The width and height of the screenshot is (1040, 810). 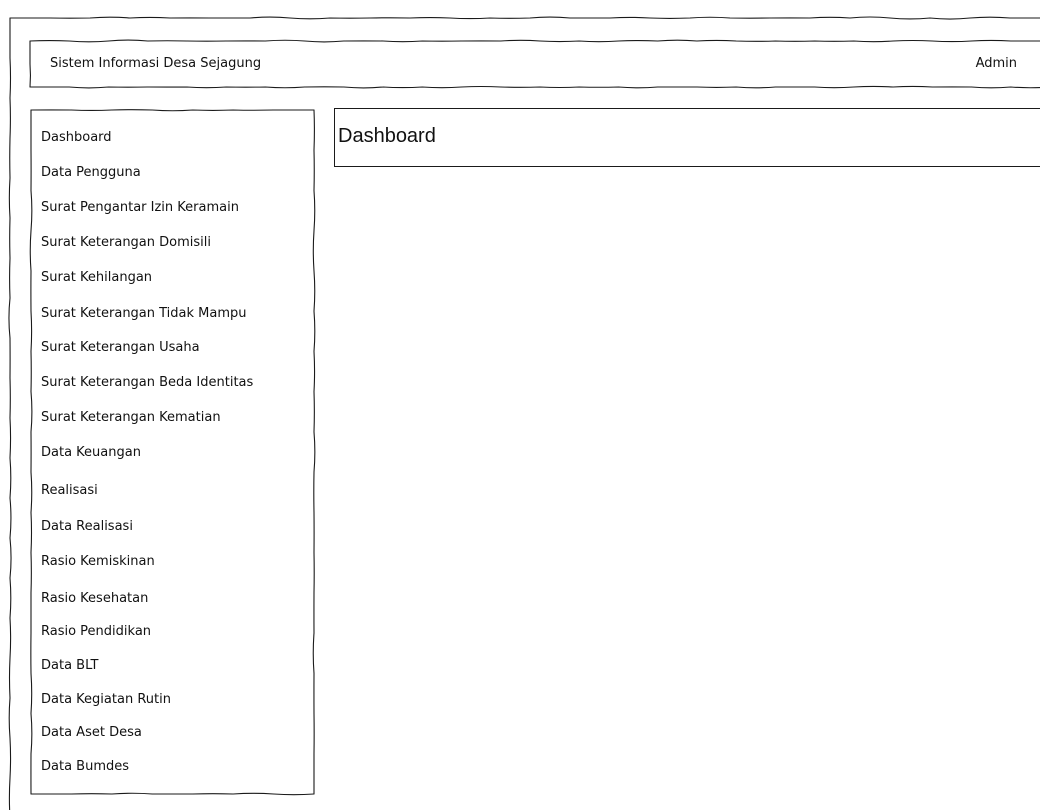 I want to click on top-header: Sistem Informasi Desa Sejagung Admin, so click(x=535, y=64).